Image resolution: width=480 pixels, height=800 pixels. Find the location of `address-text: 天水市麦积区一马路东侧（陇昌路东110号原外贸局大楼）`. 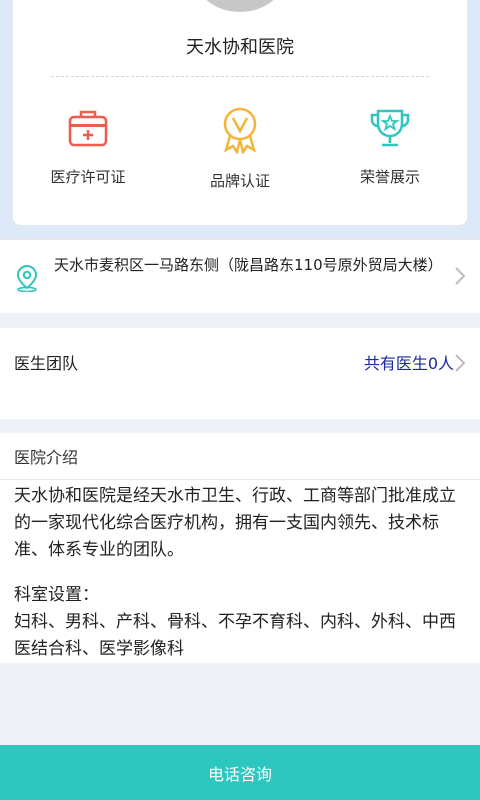

address-text: 天水市麦积区一马路东侧（陇昌路东110号原外贸局大楼） is located at coordinates (248, 265).